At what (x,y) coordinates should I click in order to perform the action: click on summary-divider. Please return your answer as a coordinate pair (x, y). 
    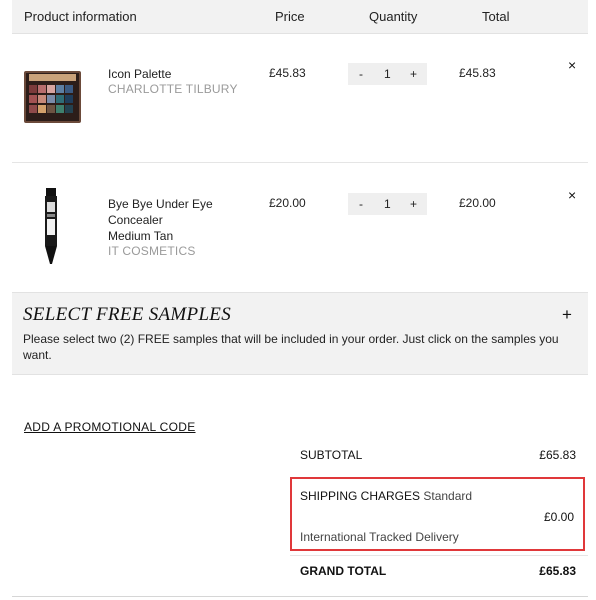
    Looking at the image, I should click on (439, 555).